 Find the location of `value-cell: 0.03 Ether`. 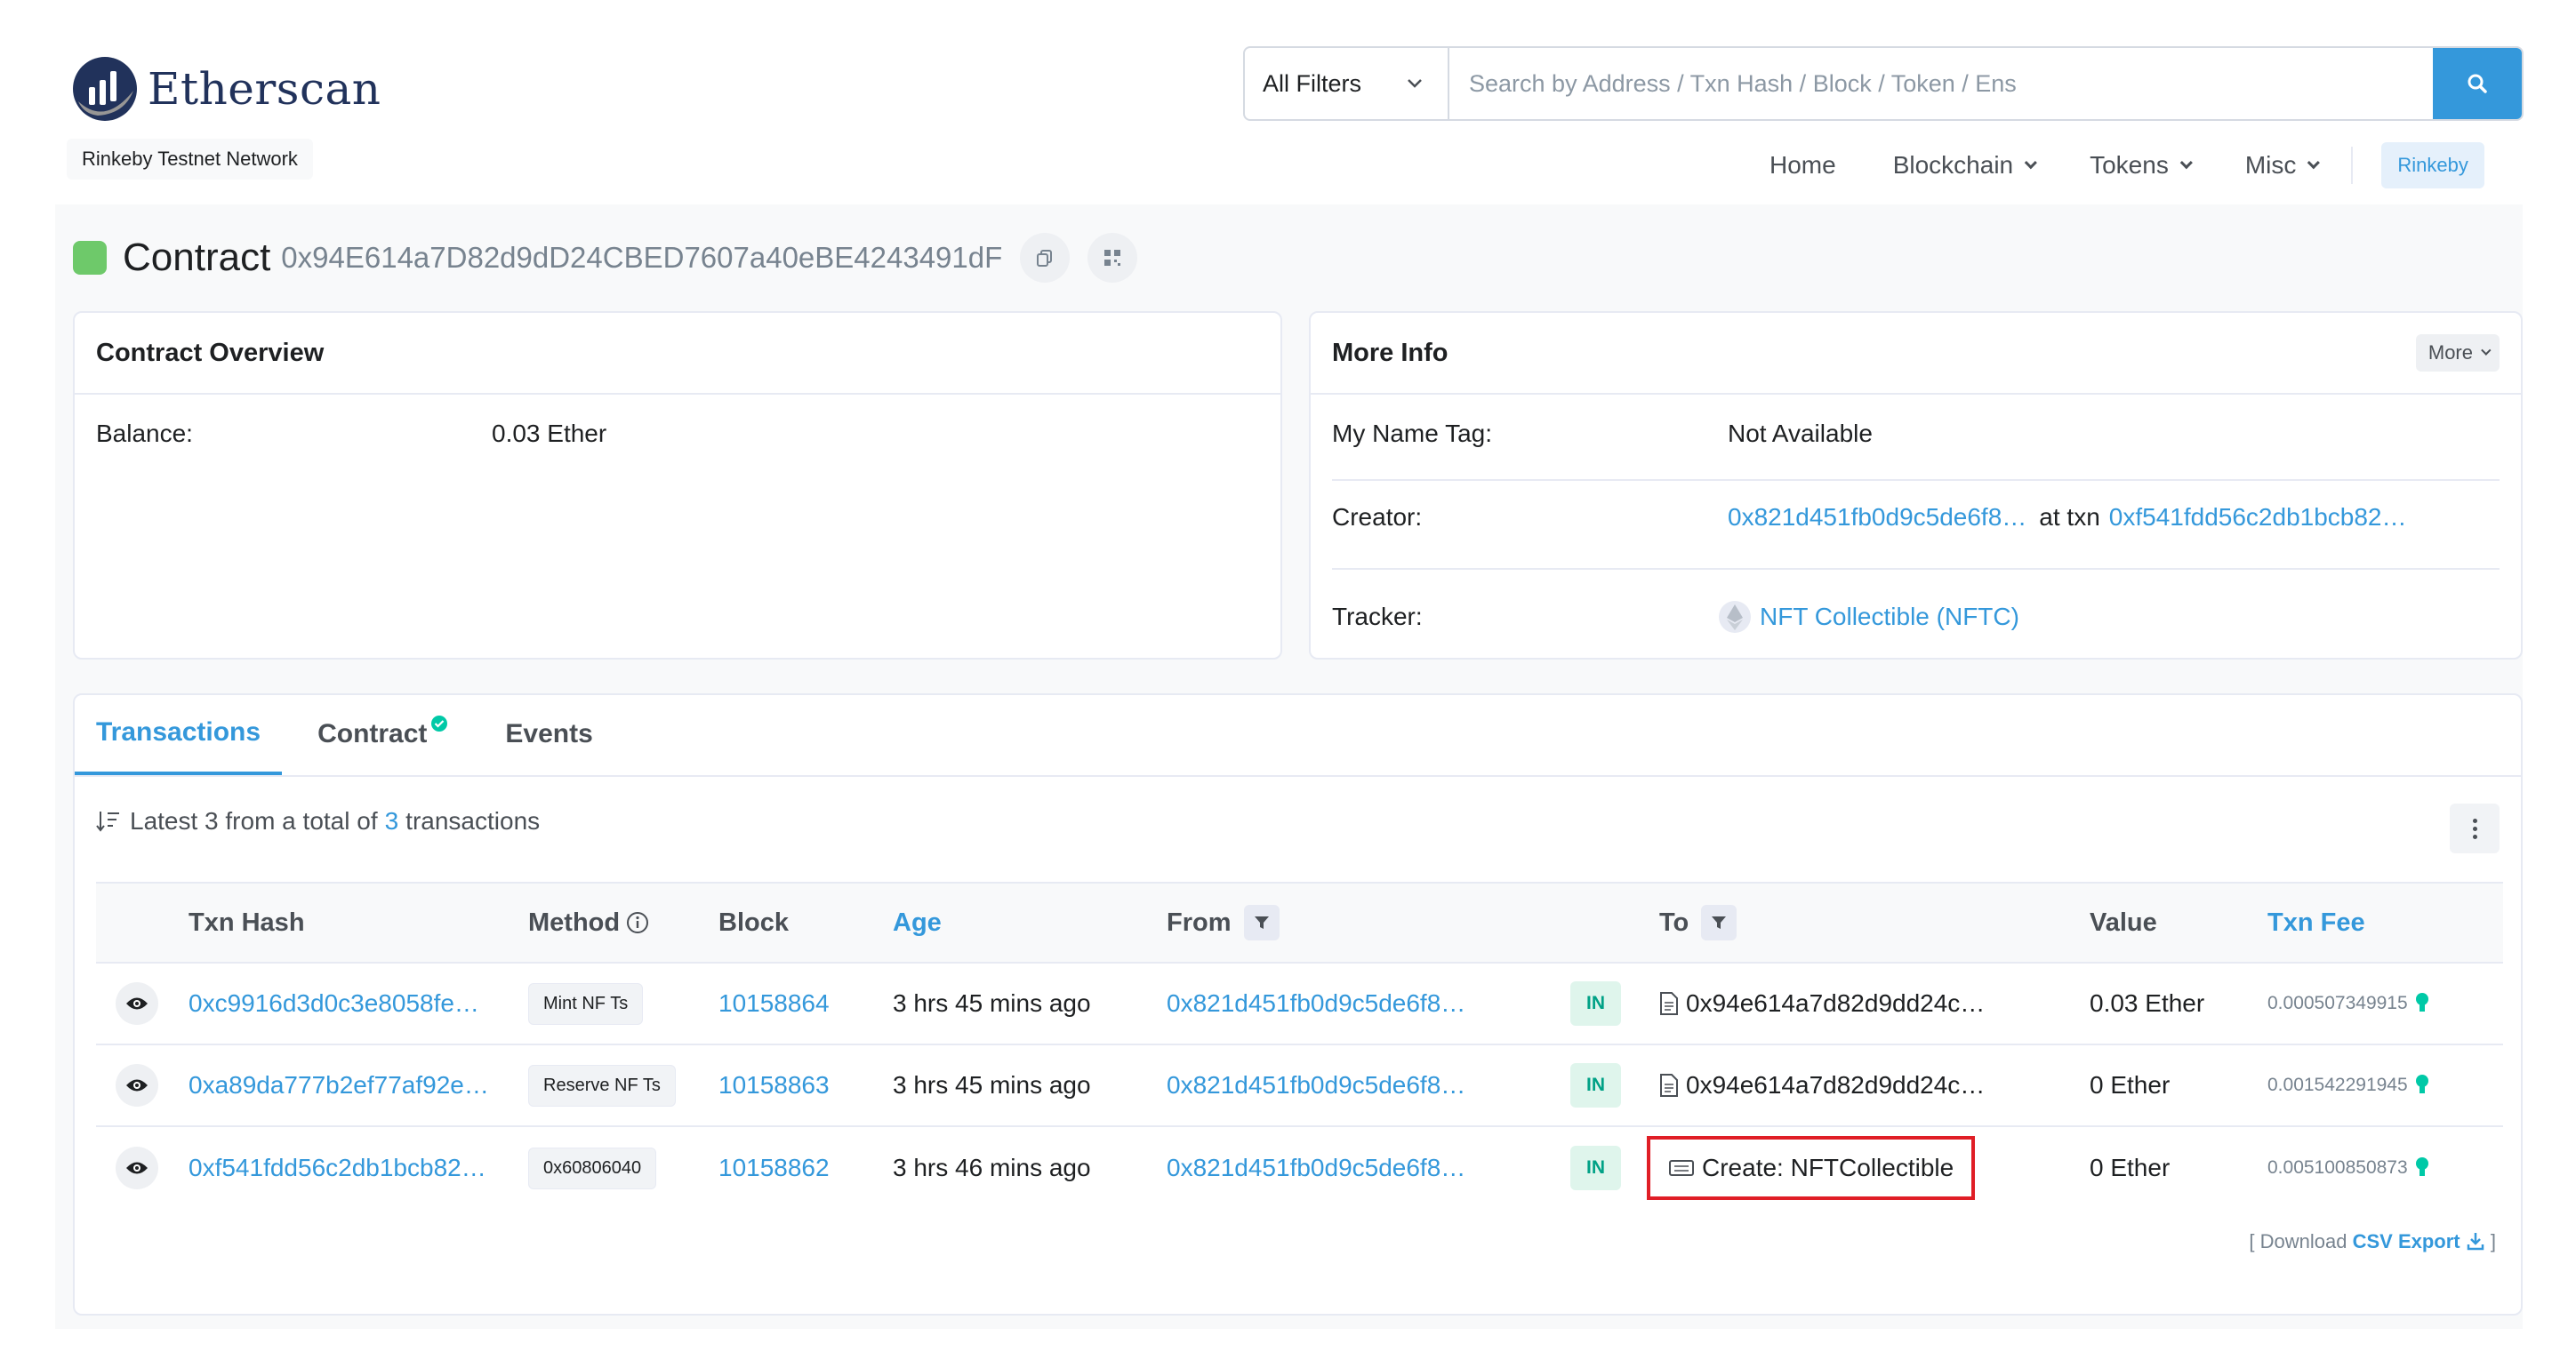

value-cell: 0.03 Ether is located at coordinates (2147, 1003).